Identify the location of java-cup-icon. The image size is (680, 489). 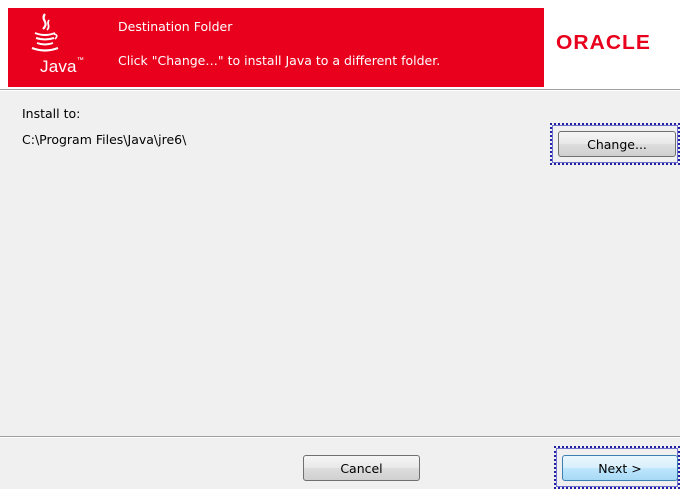
(45, 32).